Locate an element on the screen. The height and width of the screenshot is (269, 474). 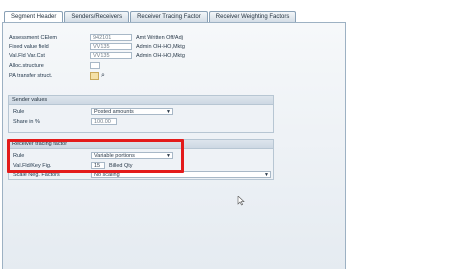
mouse-pointer-icon is located at coordinates (241, 201).